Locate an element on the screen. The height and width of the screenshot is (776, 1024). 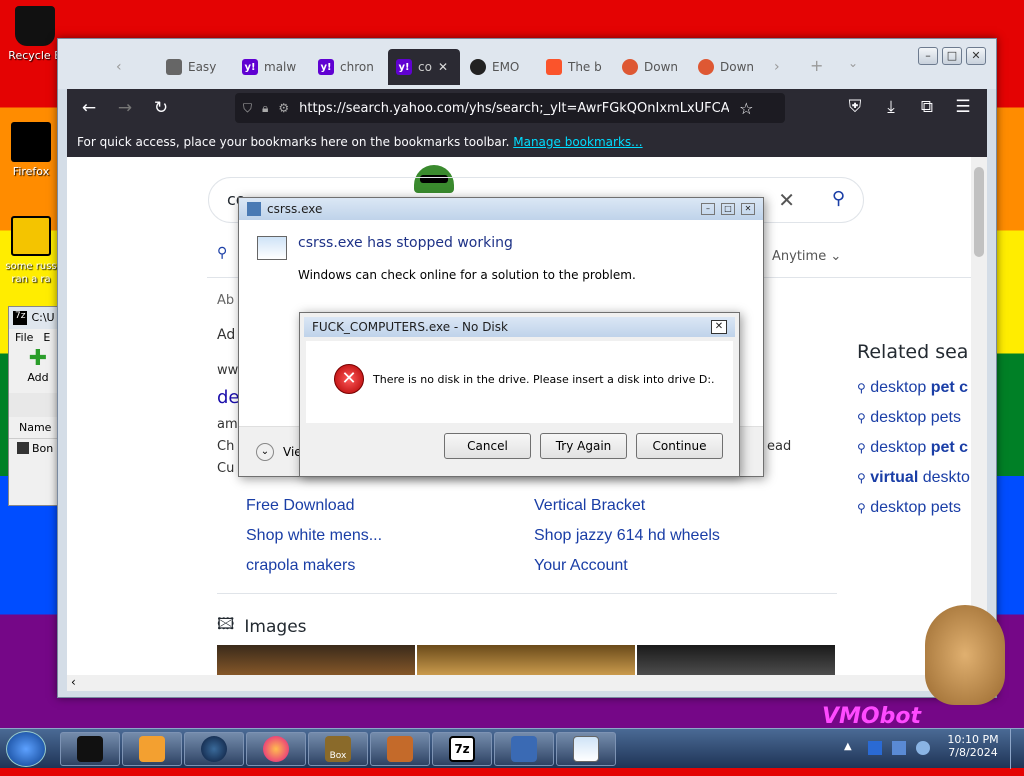
menu-hamburger-icon: ☰ is located at coordinates (963, 107).